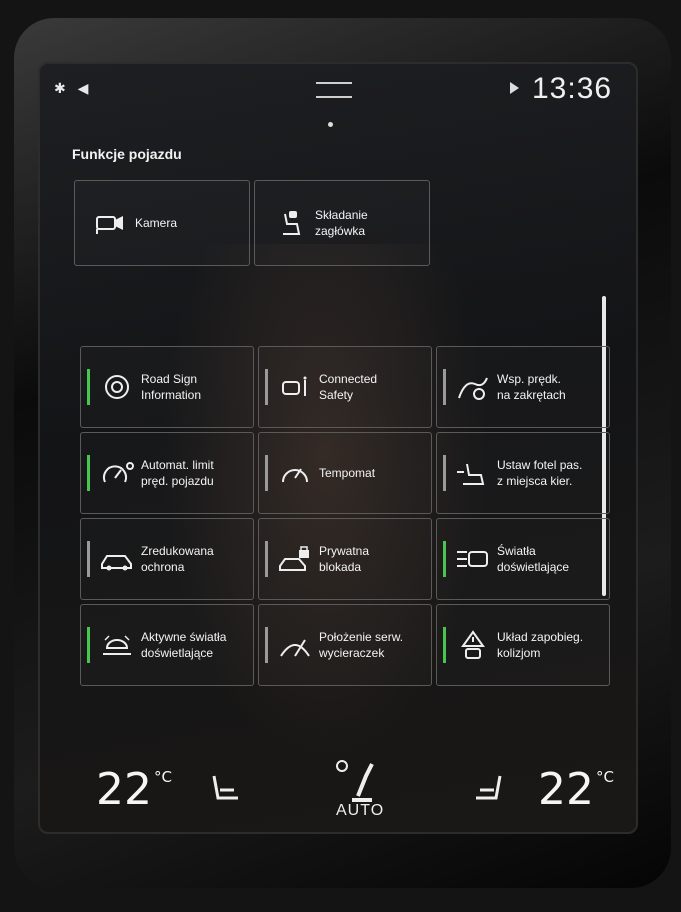  Describe the element at coordinates (473, 644) in the screenshot. I see `collision-warning-icon` at that location.